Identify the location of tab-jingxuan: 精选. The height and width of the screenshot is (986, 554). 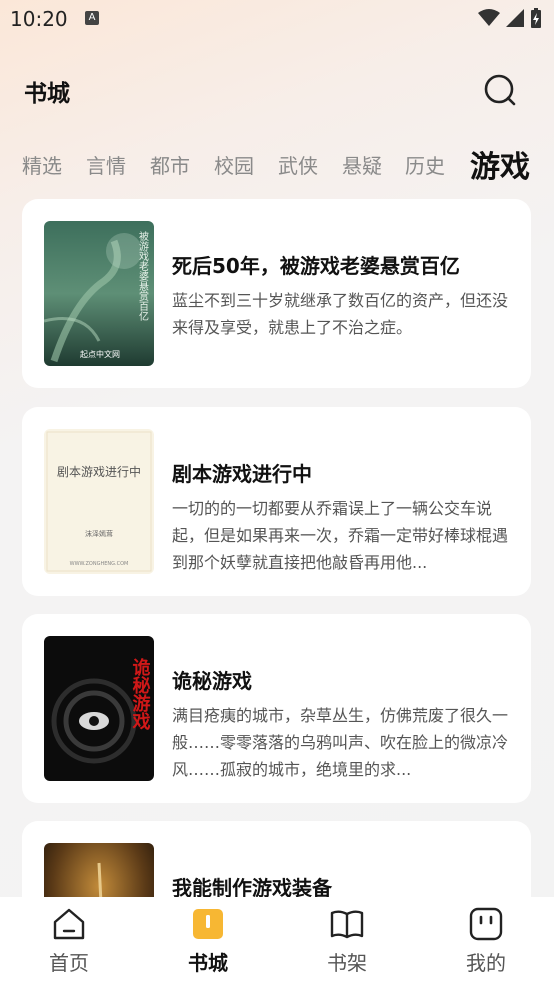
(42, 164).